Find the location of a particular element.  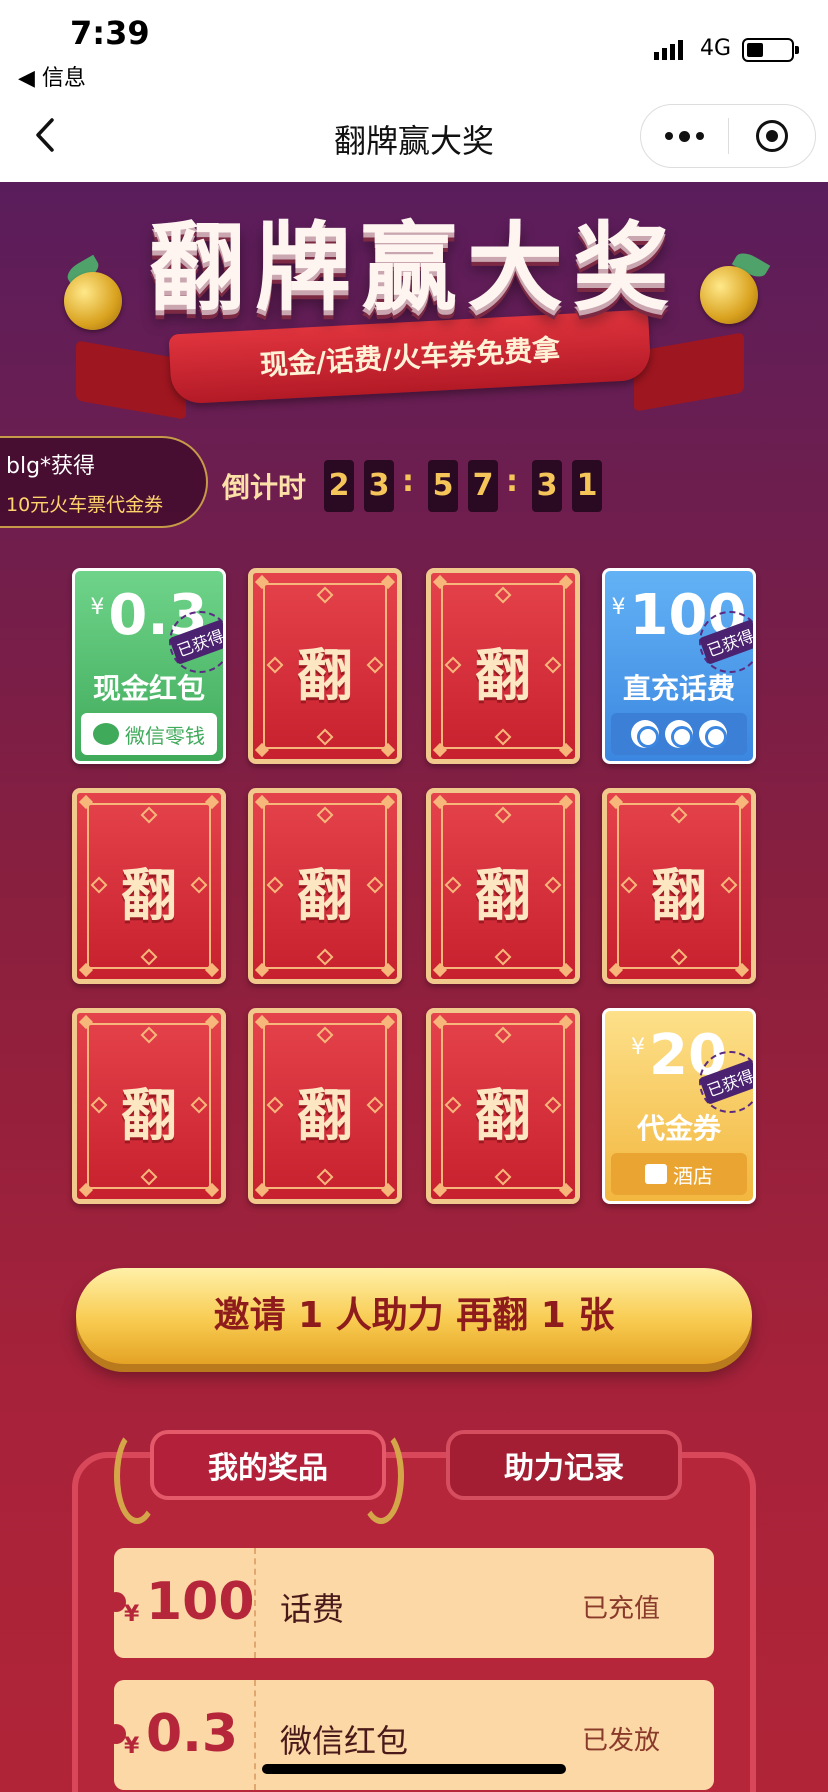

countdown-digit: 2 is located at coordinates (339, 486).